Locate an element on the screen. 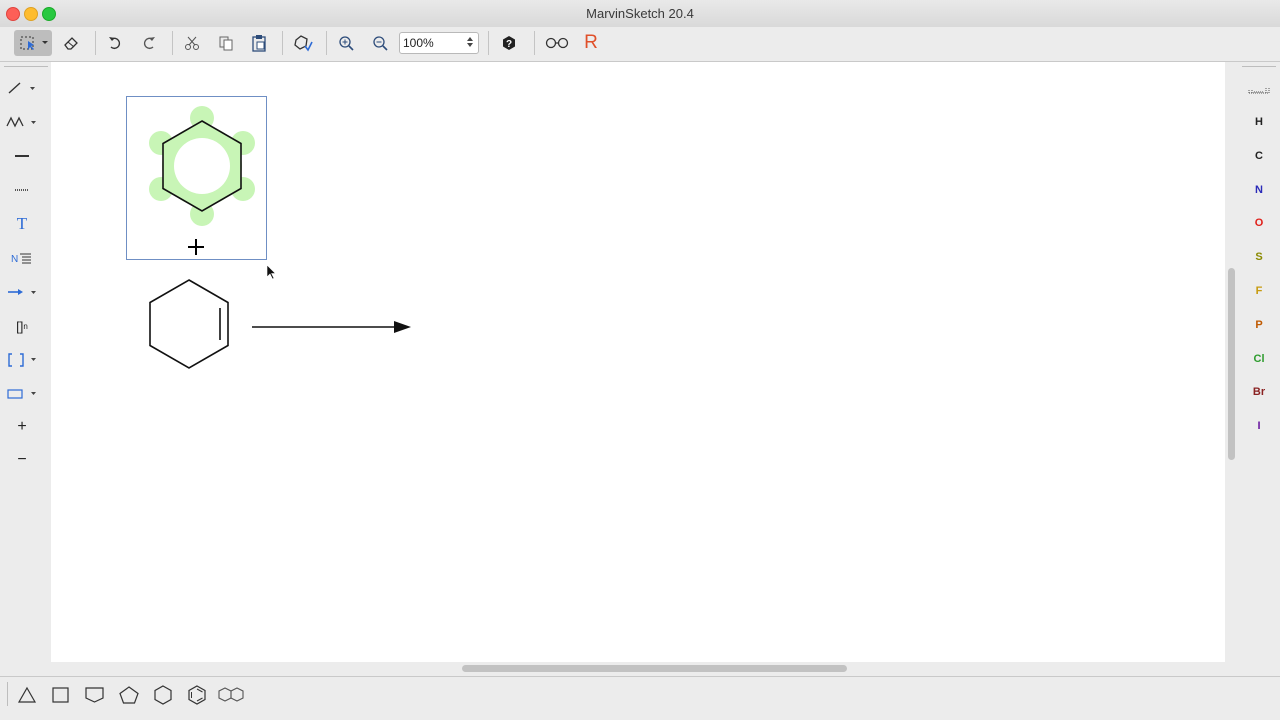  benzene-template is located at coordinates (197, 695).